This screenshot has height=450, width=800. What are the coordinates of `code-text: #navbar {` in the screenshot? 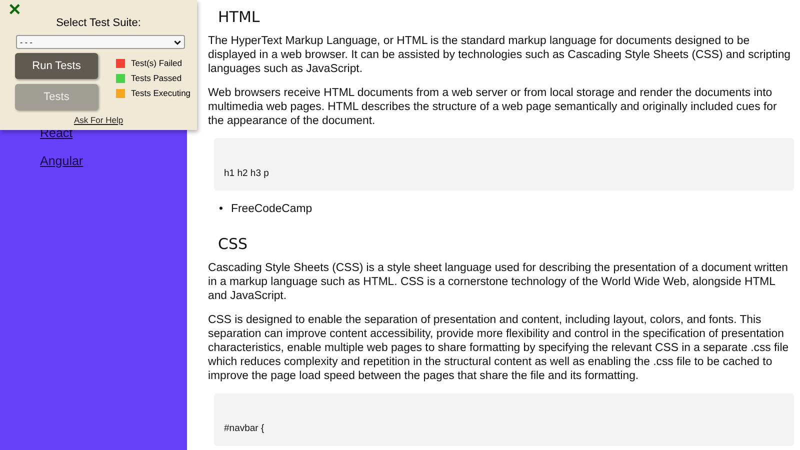 It's located at (244, 428).